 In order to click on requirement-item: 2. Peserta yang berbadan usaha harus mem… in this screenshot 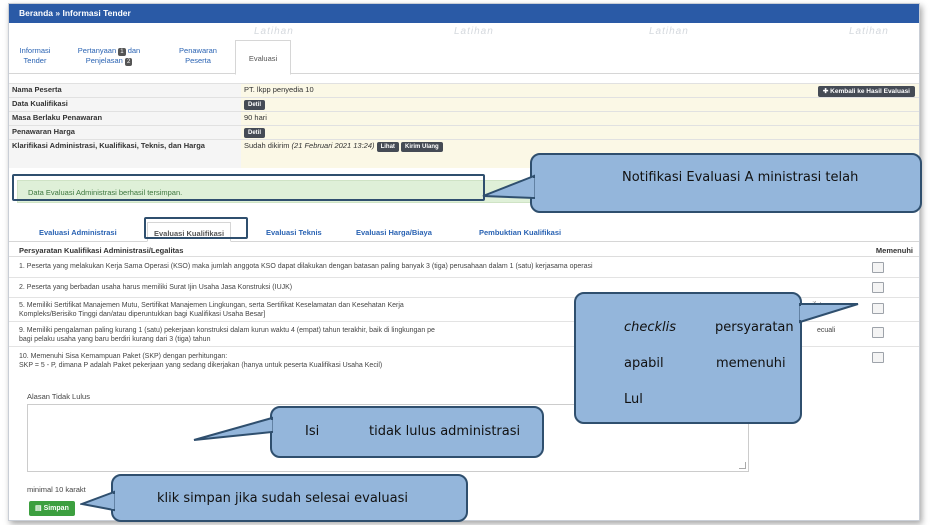, I will do `click(156, 287)`.